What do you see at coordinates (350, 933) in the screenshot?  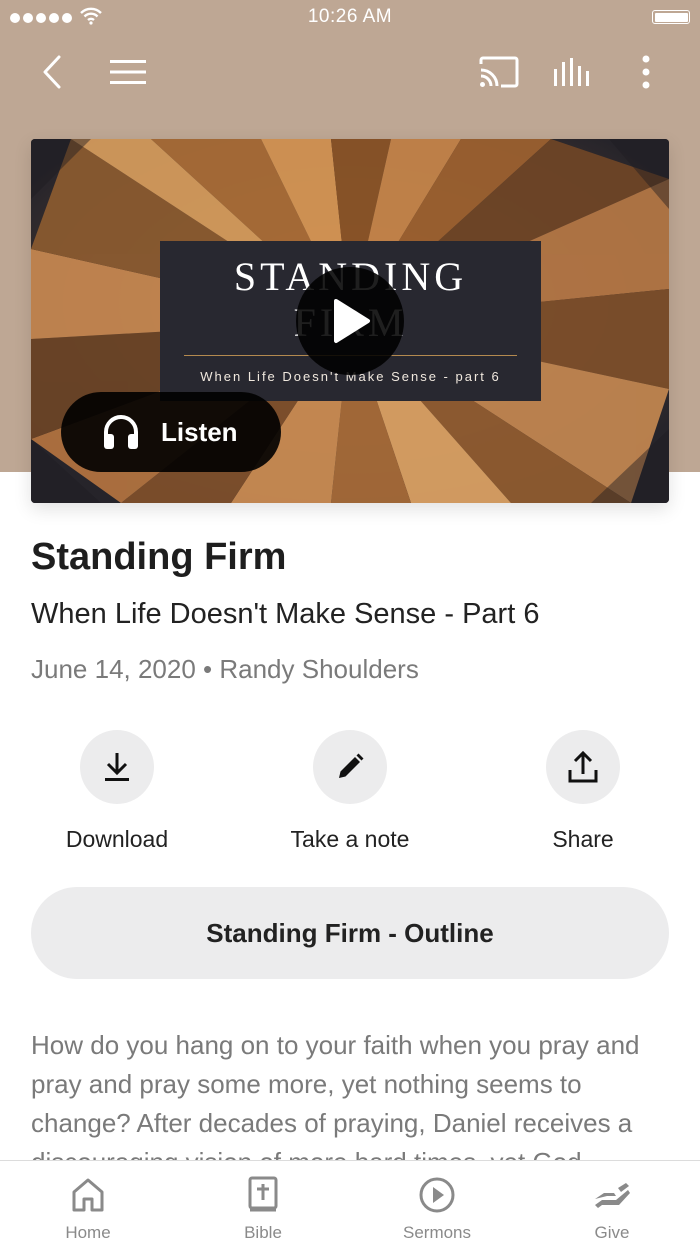 I see `outline-button: Standing Firm - Outline` at bounding box center [350, 933].